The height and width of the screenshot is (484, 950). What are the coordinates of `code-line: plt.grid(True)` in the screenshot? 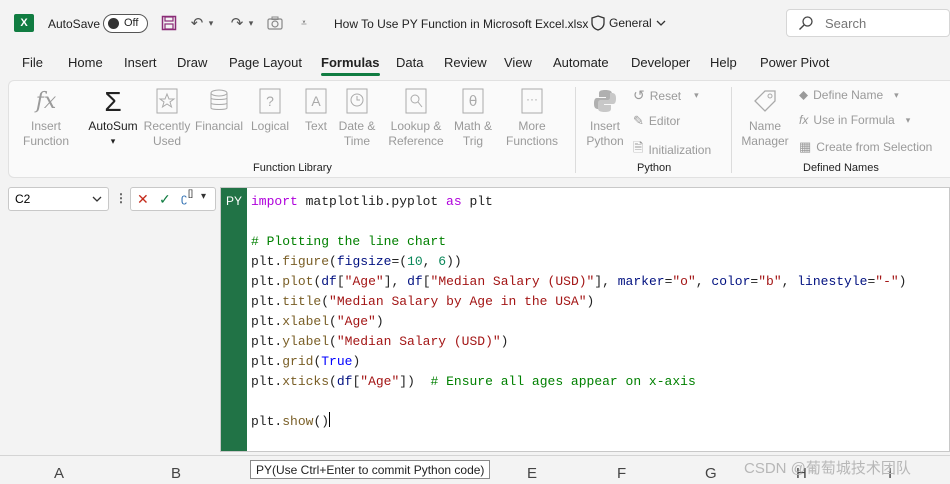 It's located at (578, 362).